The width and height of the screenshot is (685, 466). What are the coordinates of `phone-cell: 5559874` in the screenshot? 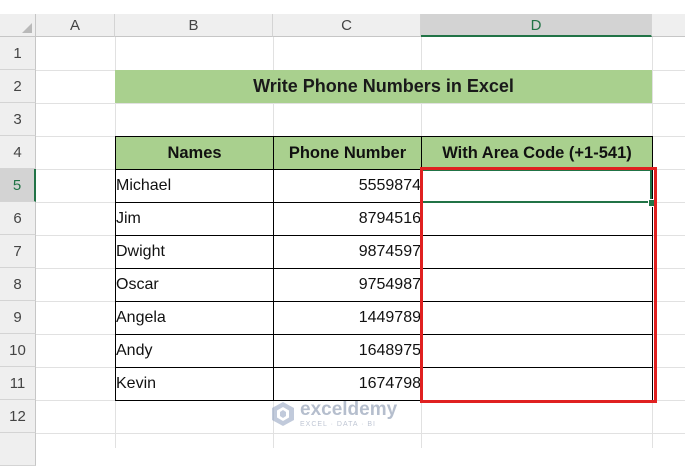 It's located at (347, 186).